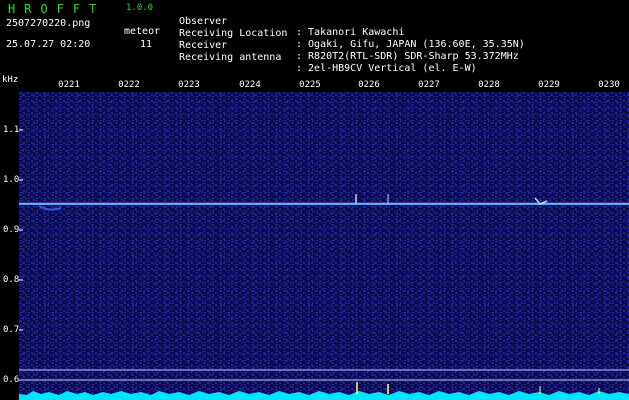  I want to click on info-receiver-value: : R820T2(RTL-SDR) SDR-Sharp 53.372MHz, so click(407, 56).